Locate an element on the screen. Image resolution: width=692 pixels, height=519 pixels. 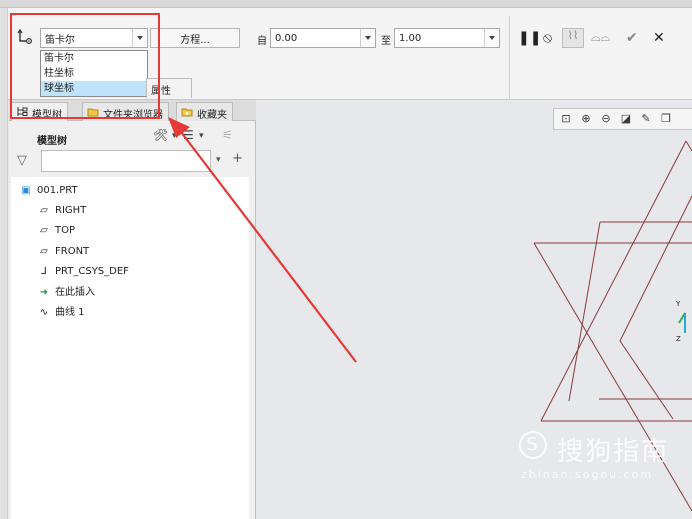
annotation-arrow is located at coordinates (262, 240).